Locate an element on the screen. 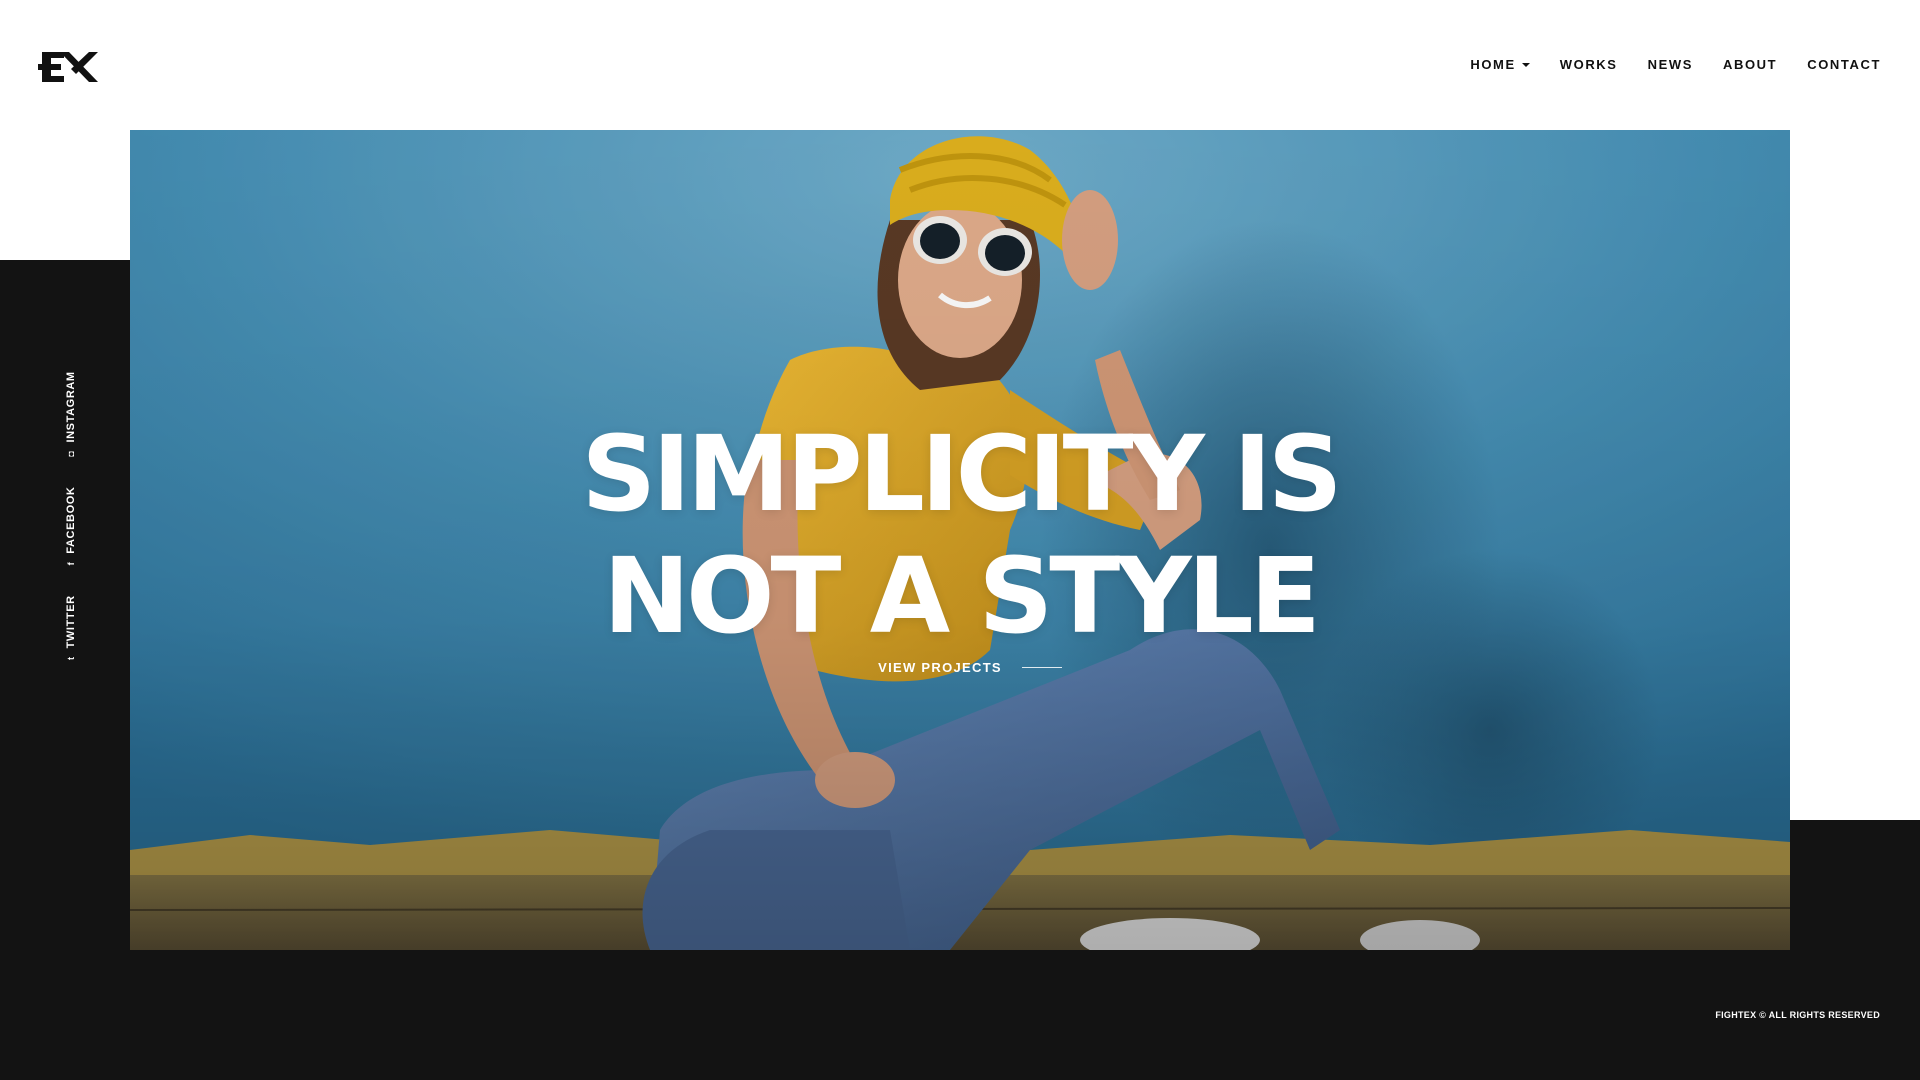 The width and height of the screenshot is (1920, 1080). nav-home-label: HOME is located at coordinates (1493, 64).